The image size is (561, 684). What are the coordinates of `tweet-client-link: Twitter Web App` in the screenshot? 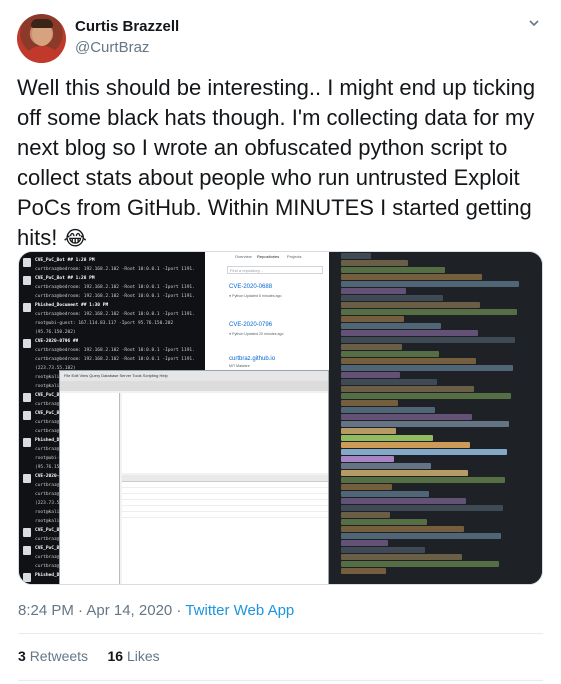 It's located at (239, 610).